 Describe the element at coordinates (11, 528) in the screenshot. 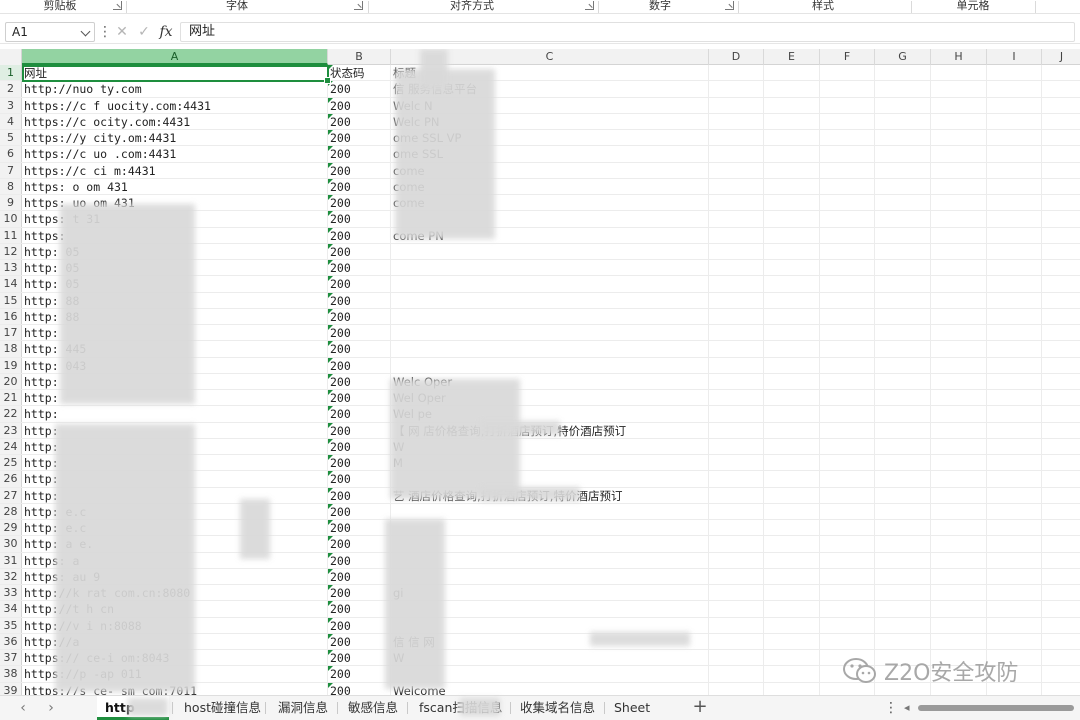

I see `row-header: 29` at that location.